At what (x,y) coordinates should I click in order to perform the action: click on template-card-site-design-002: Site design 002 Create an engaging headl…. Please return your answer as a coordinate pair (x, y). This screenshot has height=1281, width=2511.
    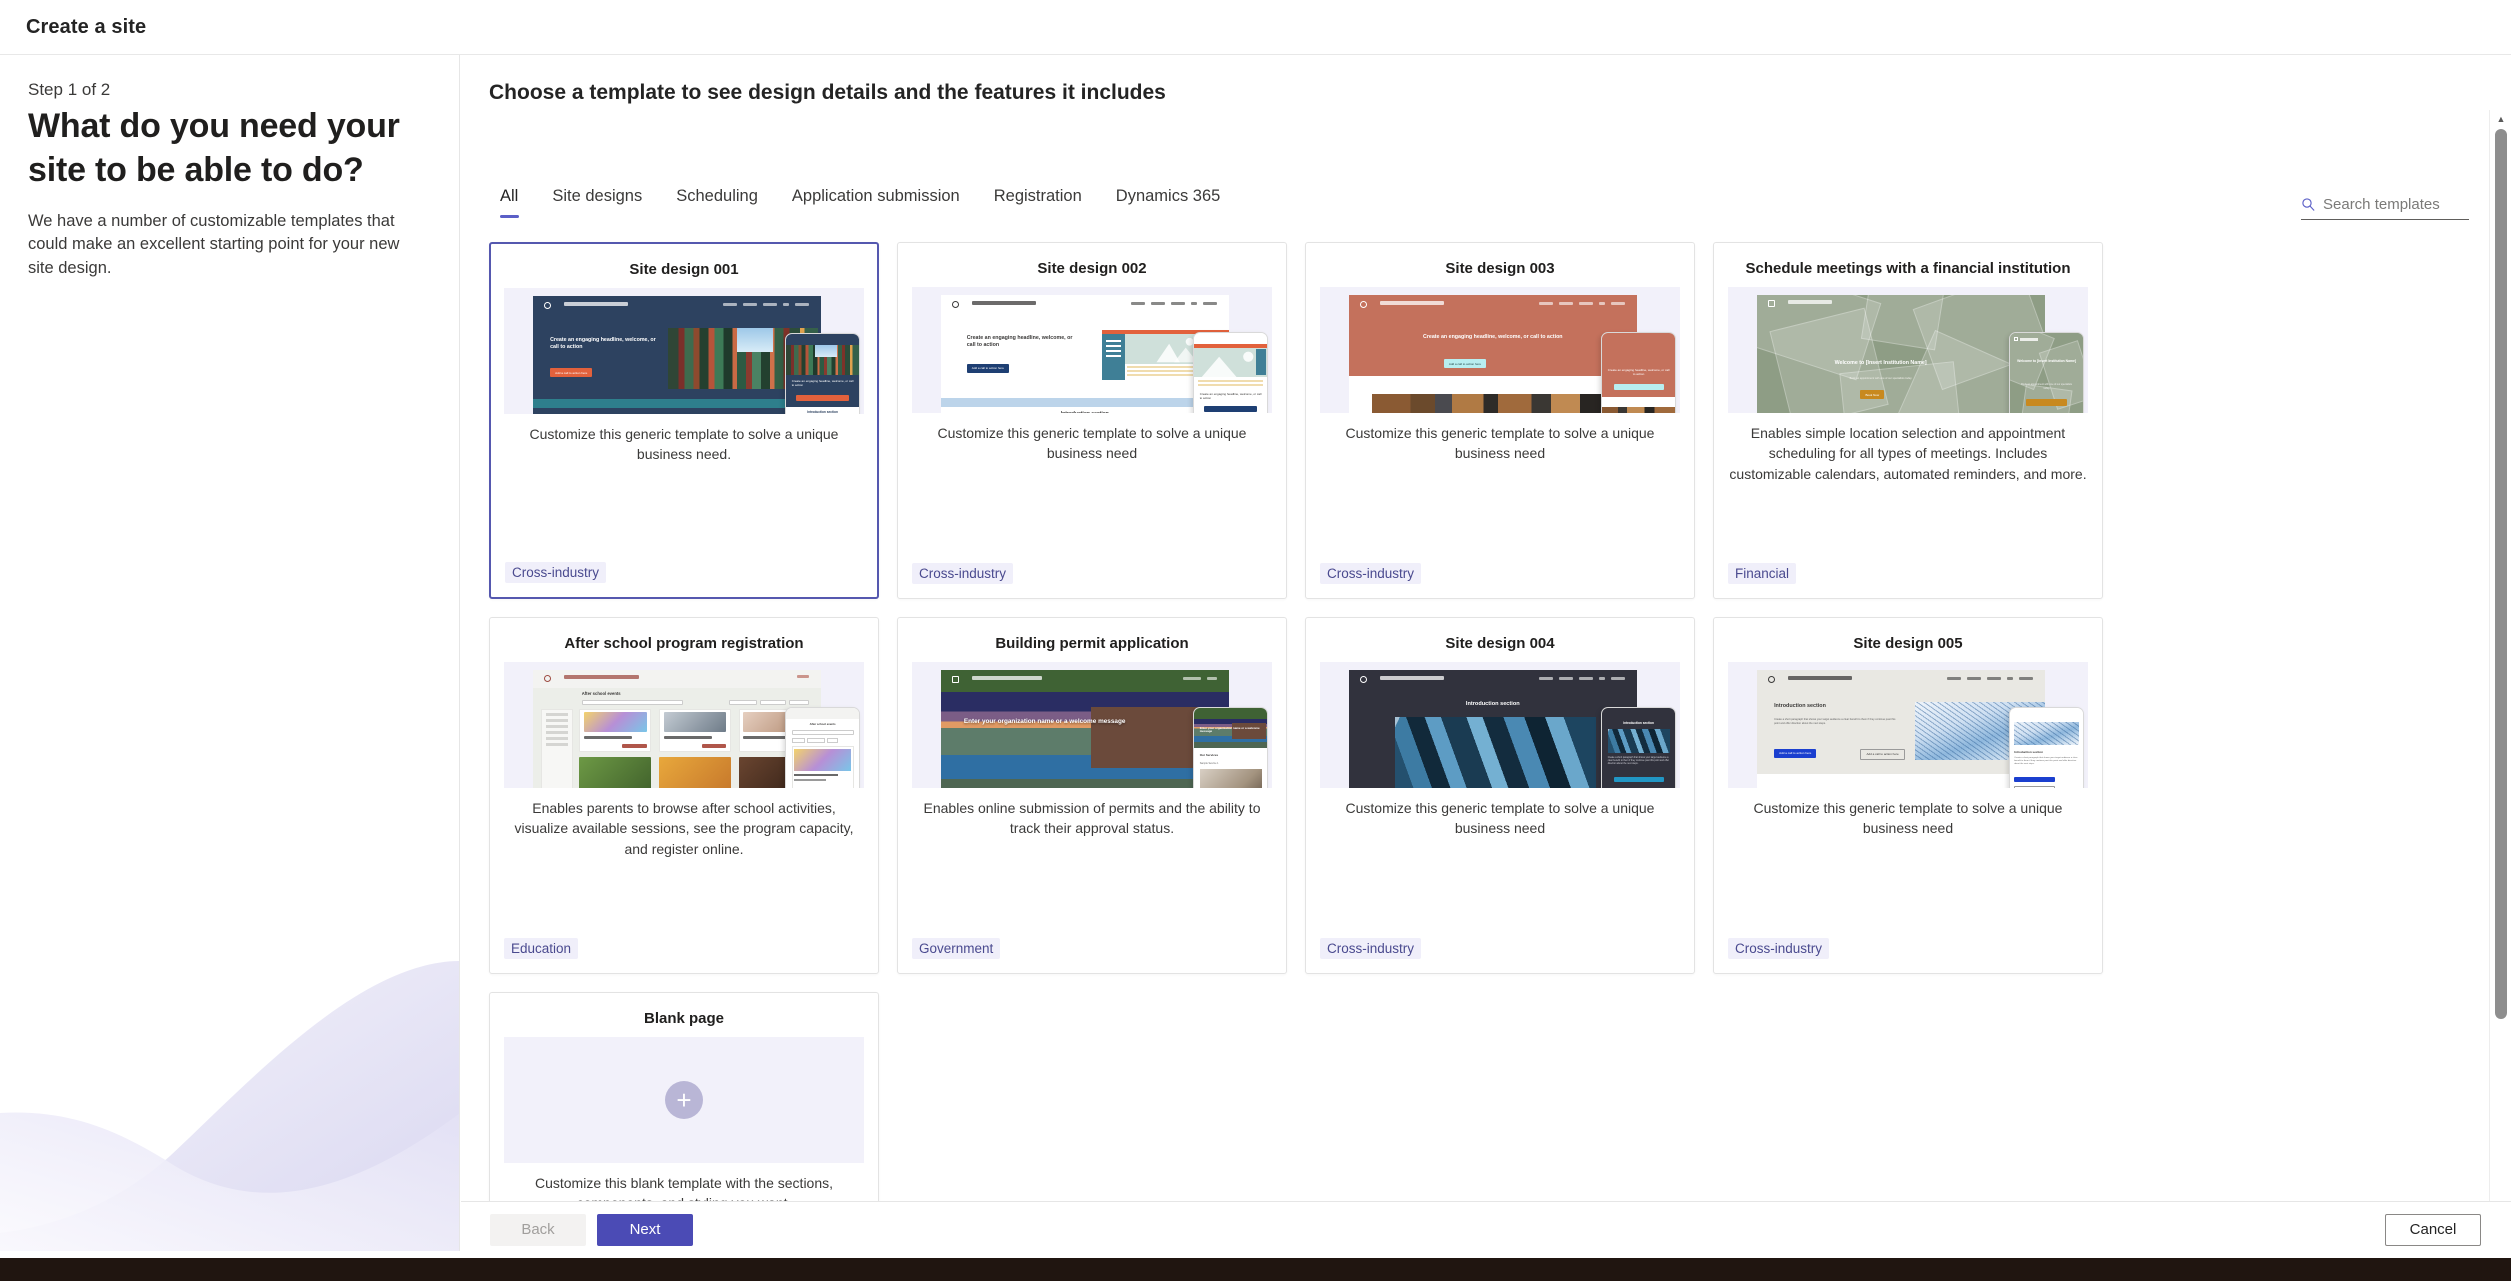
    Looking at the image, I should click on (1092, 420).